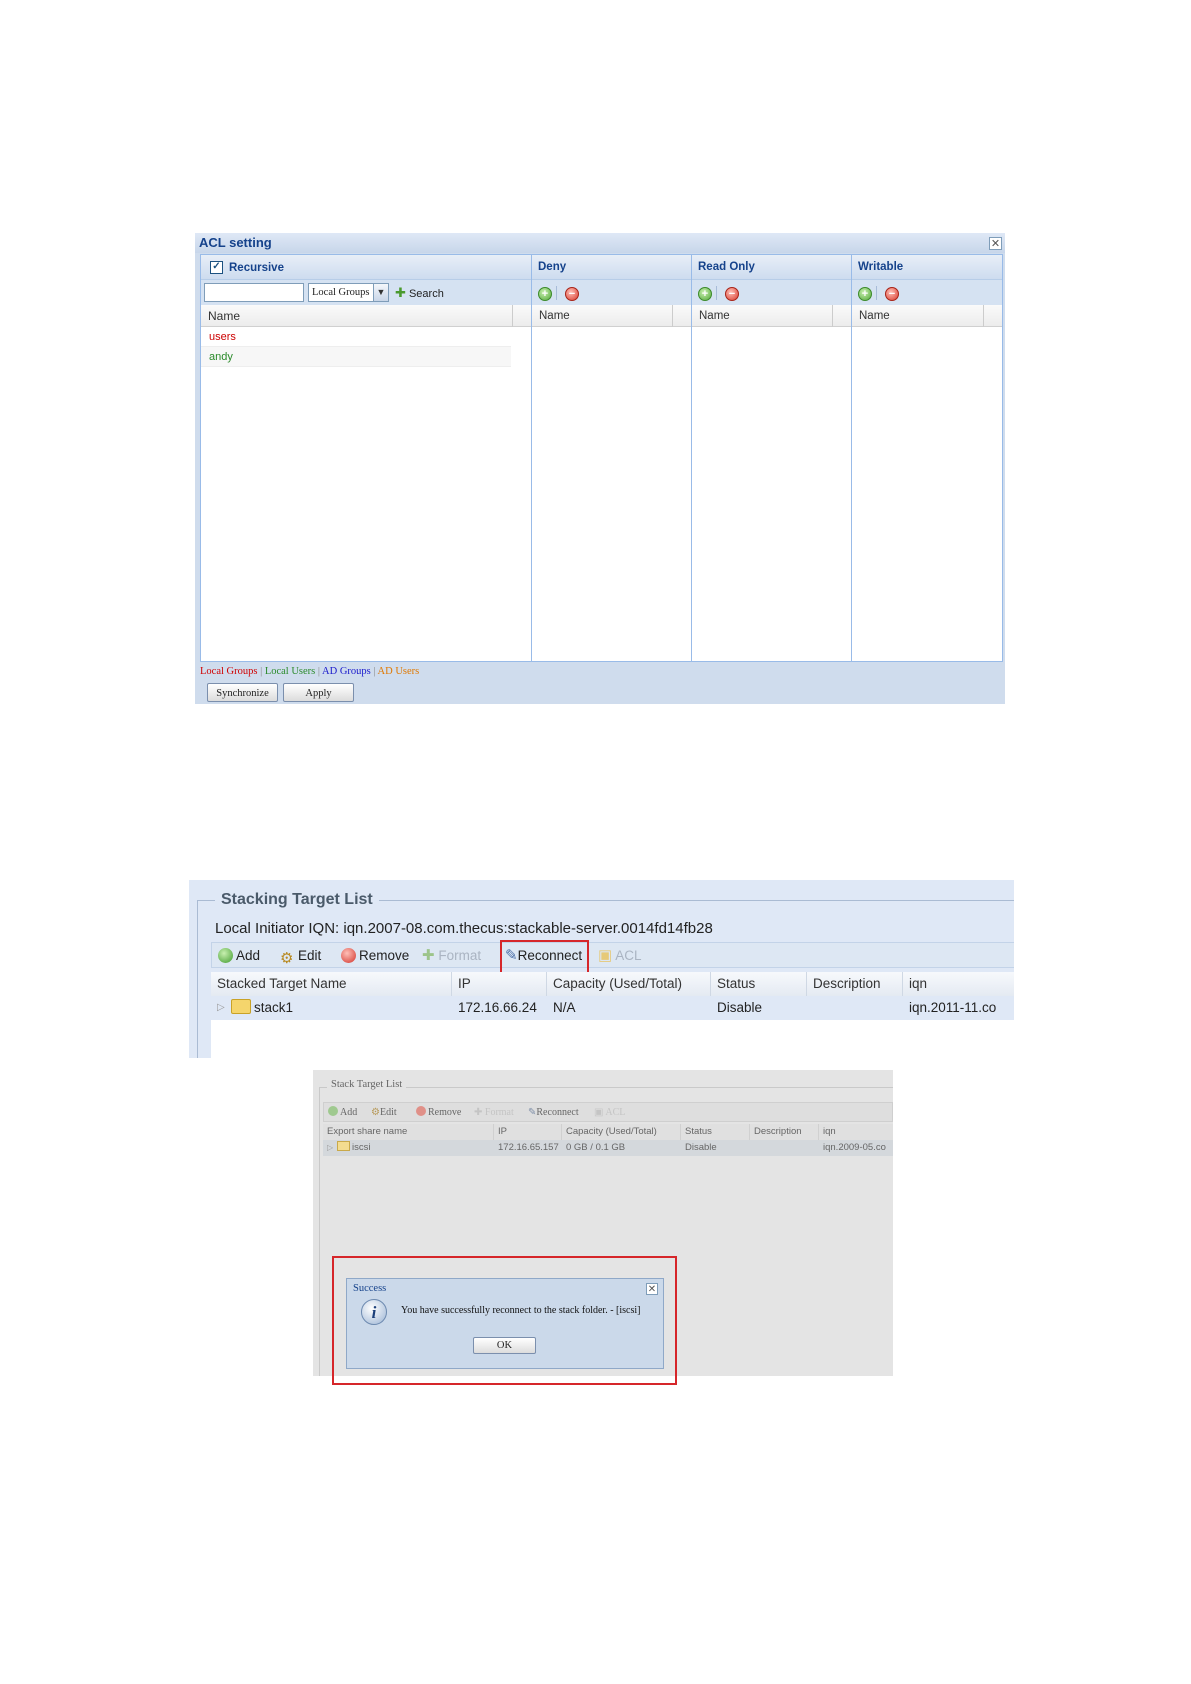  What do you see at coordinates (331, 984) in the screenshot?
I see `column-header-name: Stacked Target Name` at bounding box center [331, 984].